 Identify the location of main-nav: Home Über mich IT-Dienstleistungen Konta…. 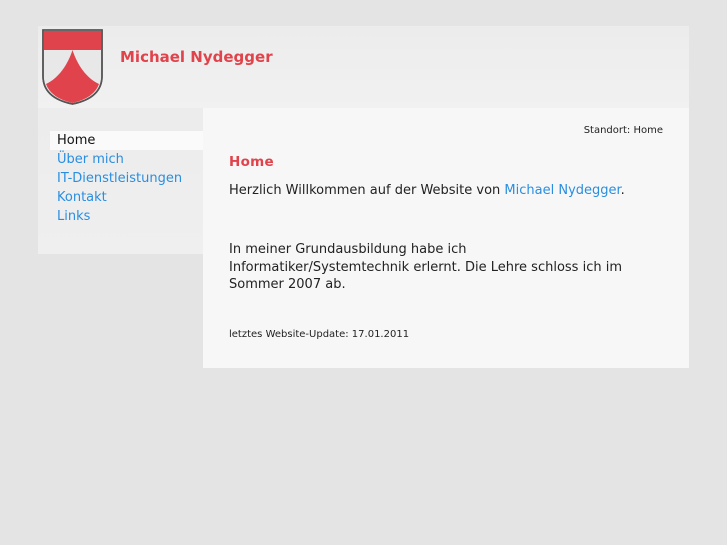
(126, 178).